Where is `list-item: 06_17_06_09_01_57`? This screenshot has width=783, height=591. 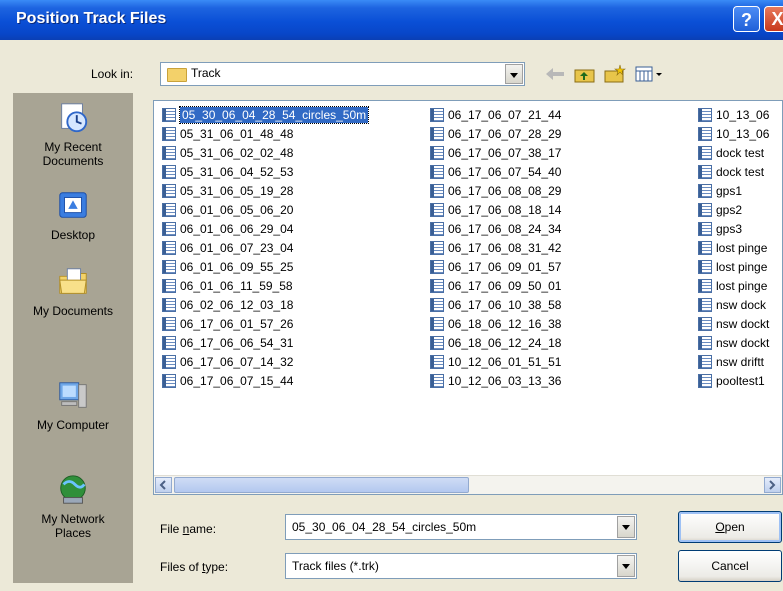
list-item: 06_17_06_09_01_57 is located at coordinates (494, 267).